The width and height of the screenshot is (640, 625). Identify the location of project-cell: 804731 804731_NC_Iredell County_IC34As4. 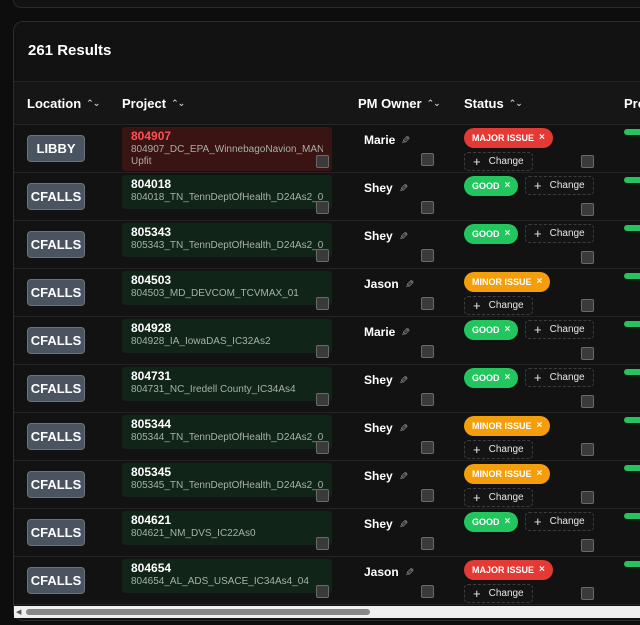
(227, 384).